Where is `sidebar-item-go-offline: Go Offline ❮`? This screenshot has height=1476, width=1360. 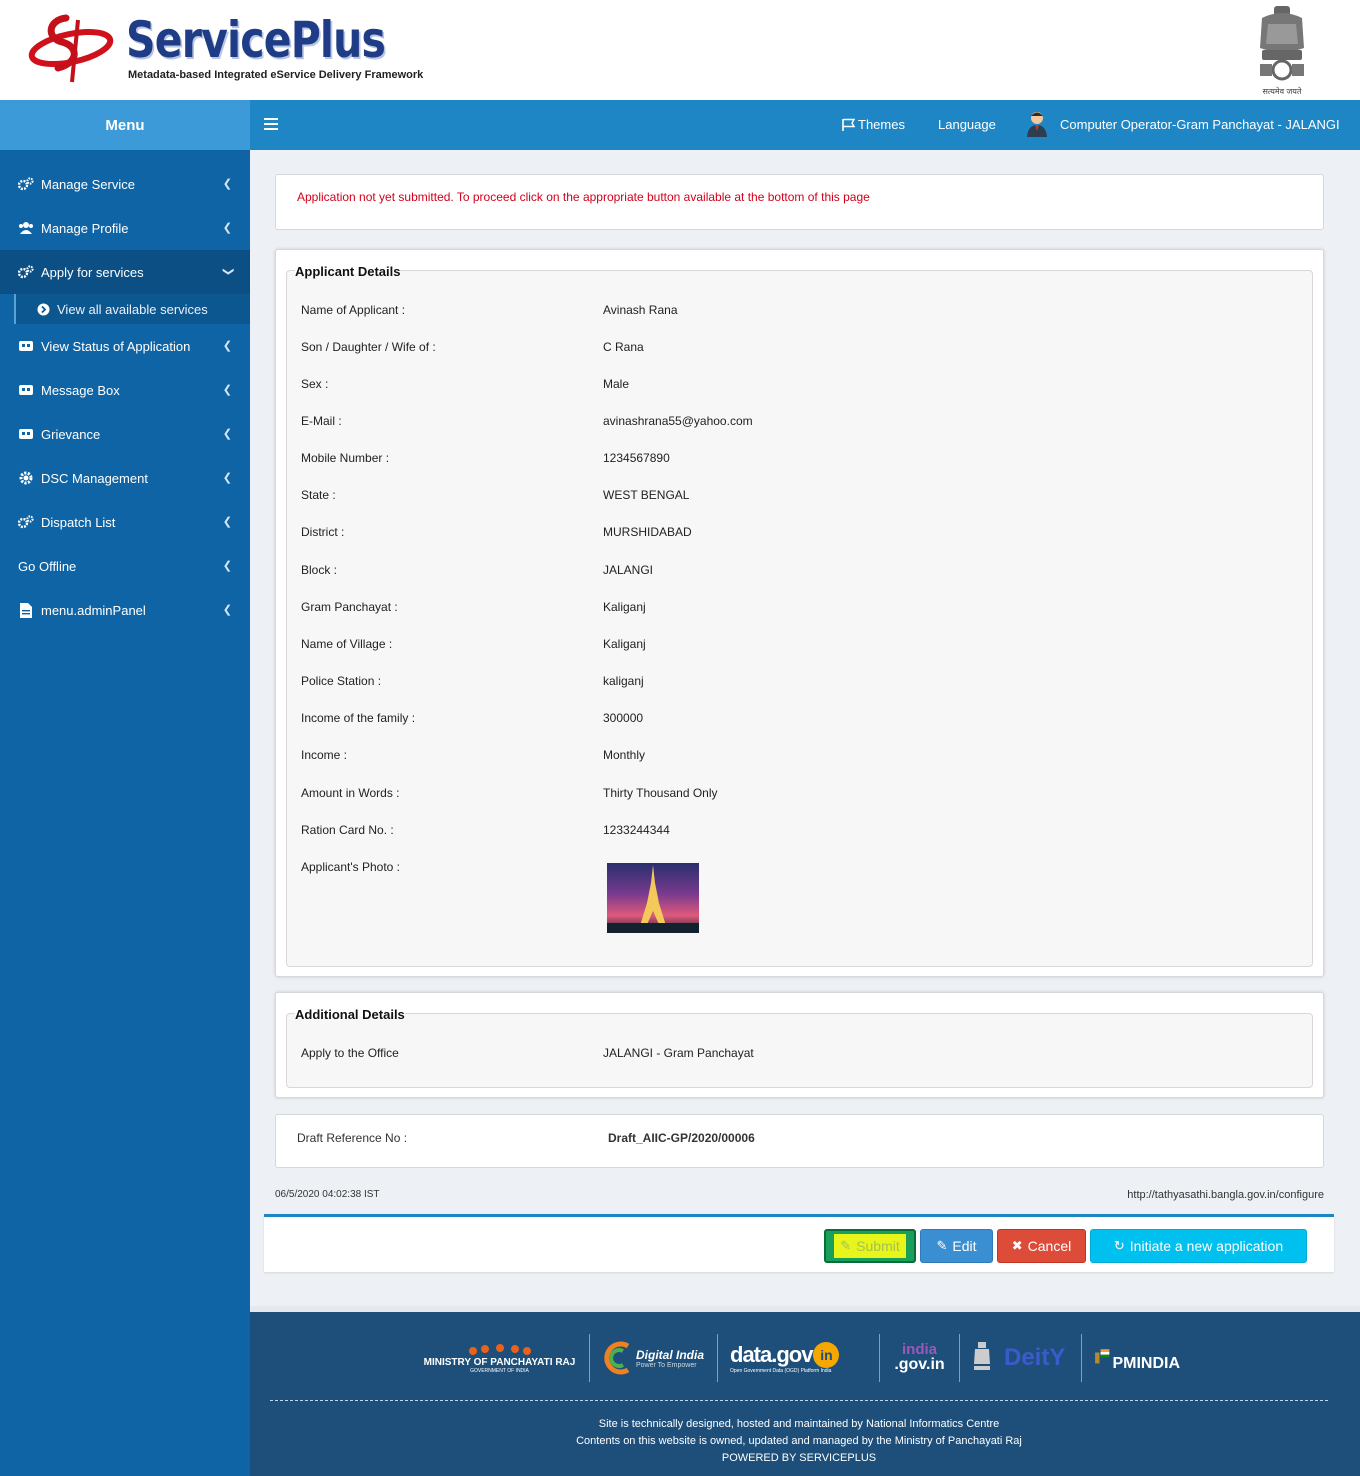 sidebar-item-go-offline: Go Offline ❮ is located at coordinates (125, 566).